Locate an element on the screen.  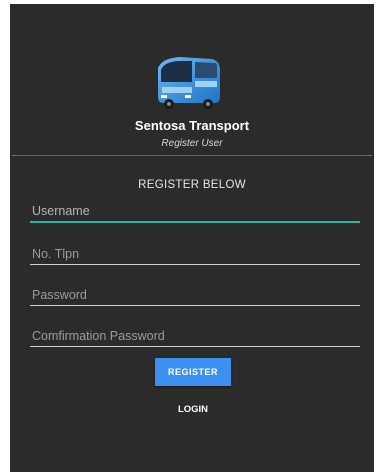
header-divider is located at coordinates (192, 155).